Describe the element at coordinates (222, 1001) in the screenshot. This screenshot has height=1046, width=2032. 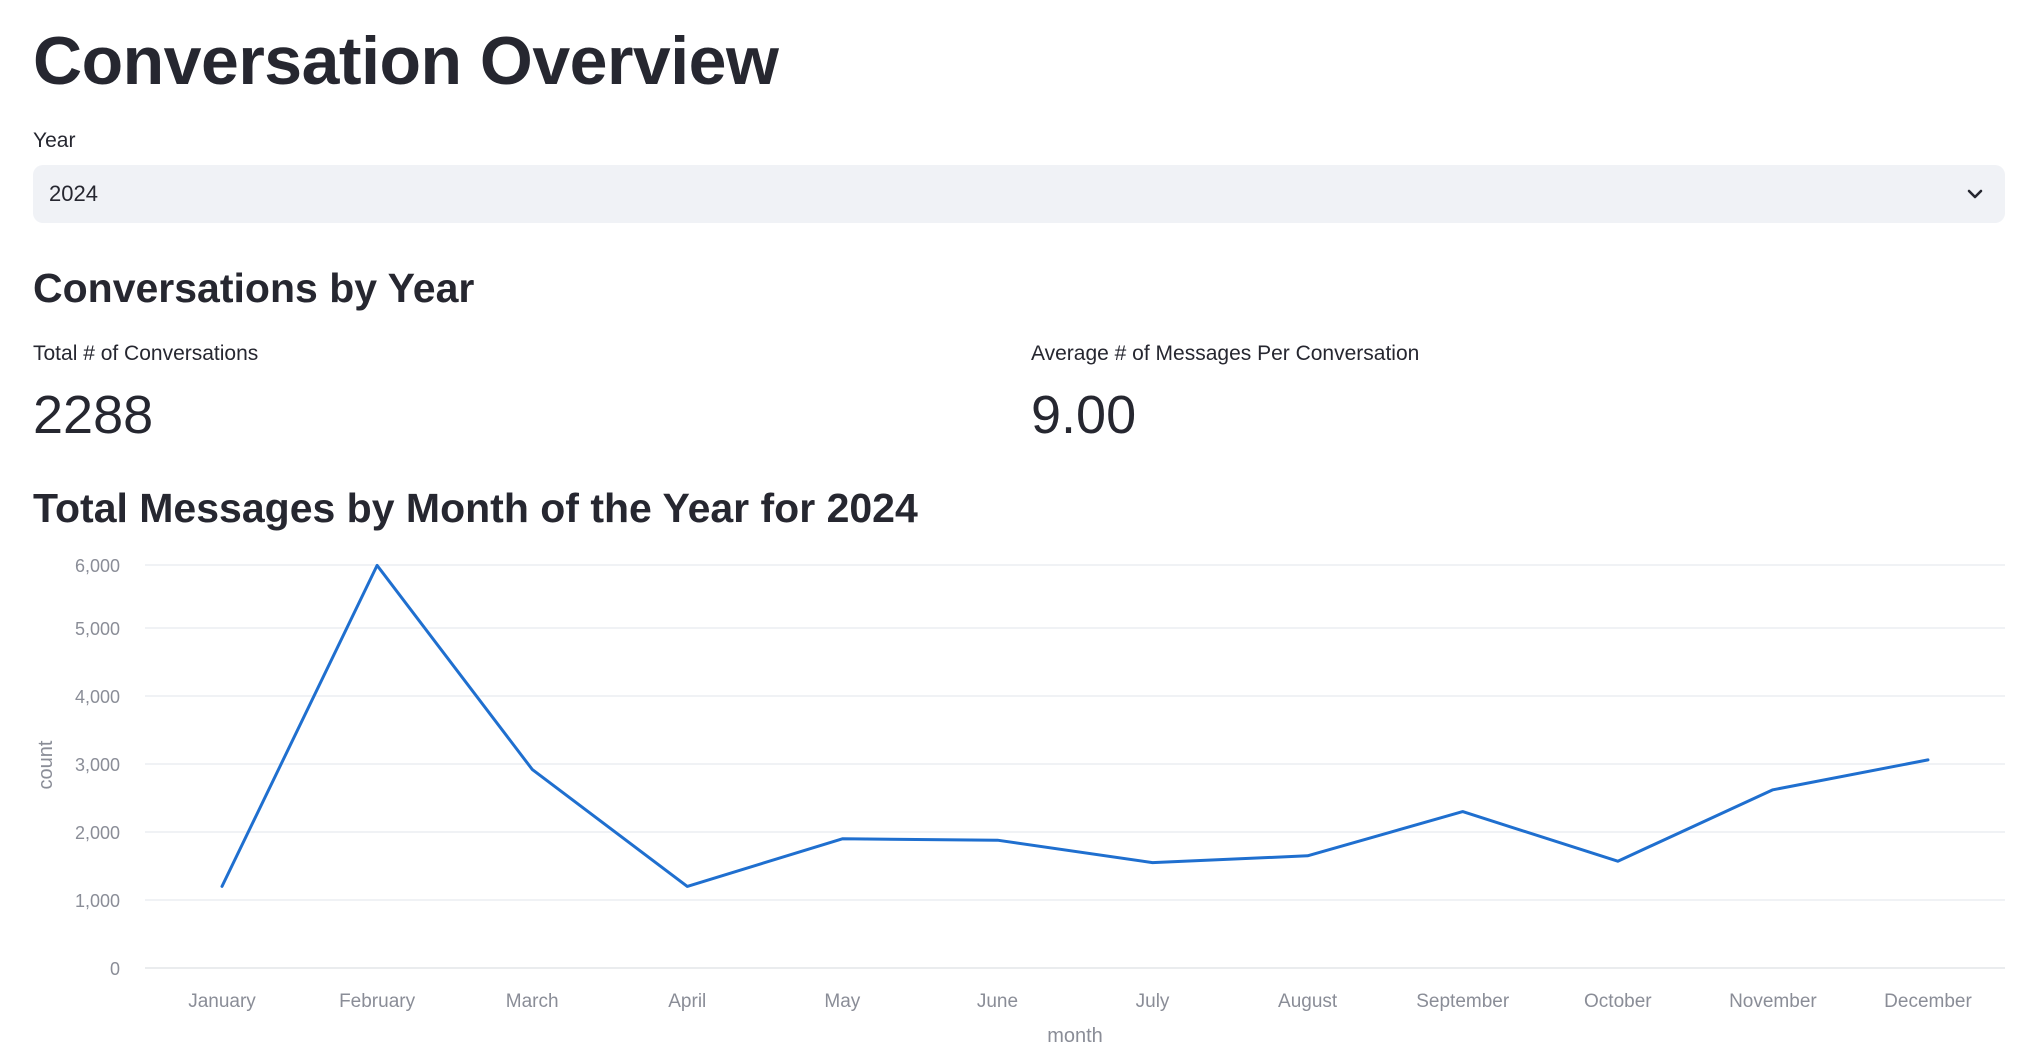
I see `x-tick-label: January` at that location.